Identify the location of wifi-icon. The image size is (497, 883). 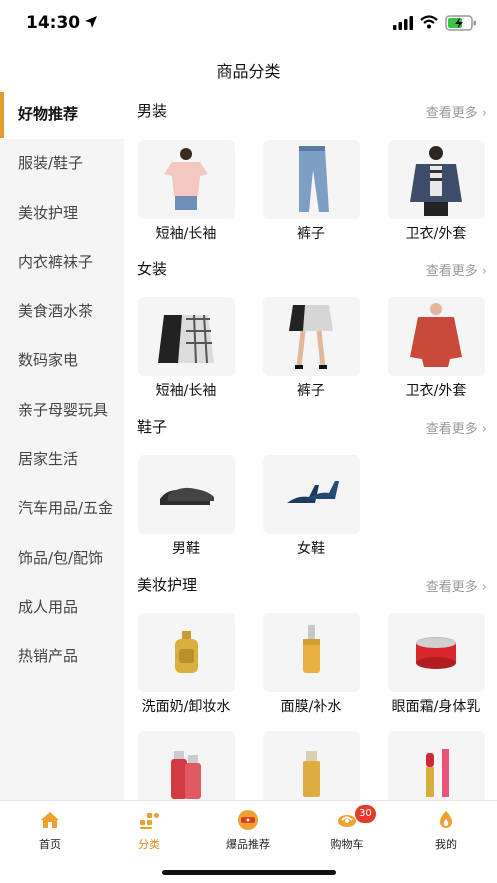
(429, 22).